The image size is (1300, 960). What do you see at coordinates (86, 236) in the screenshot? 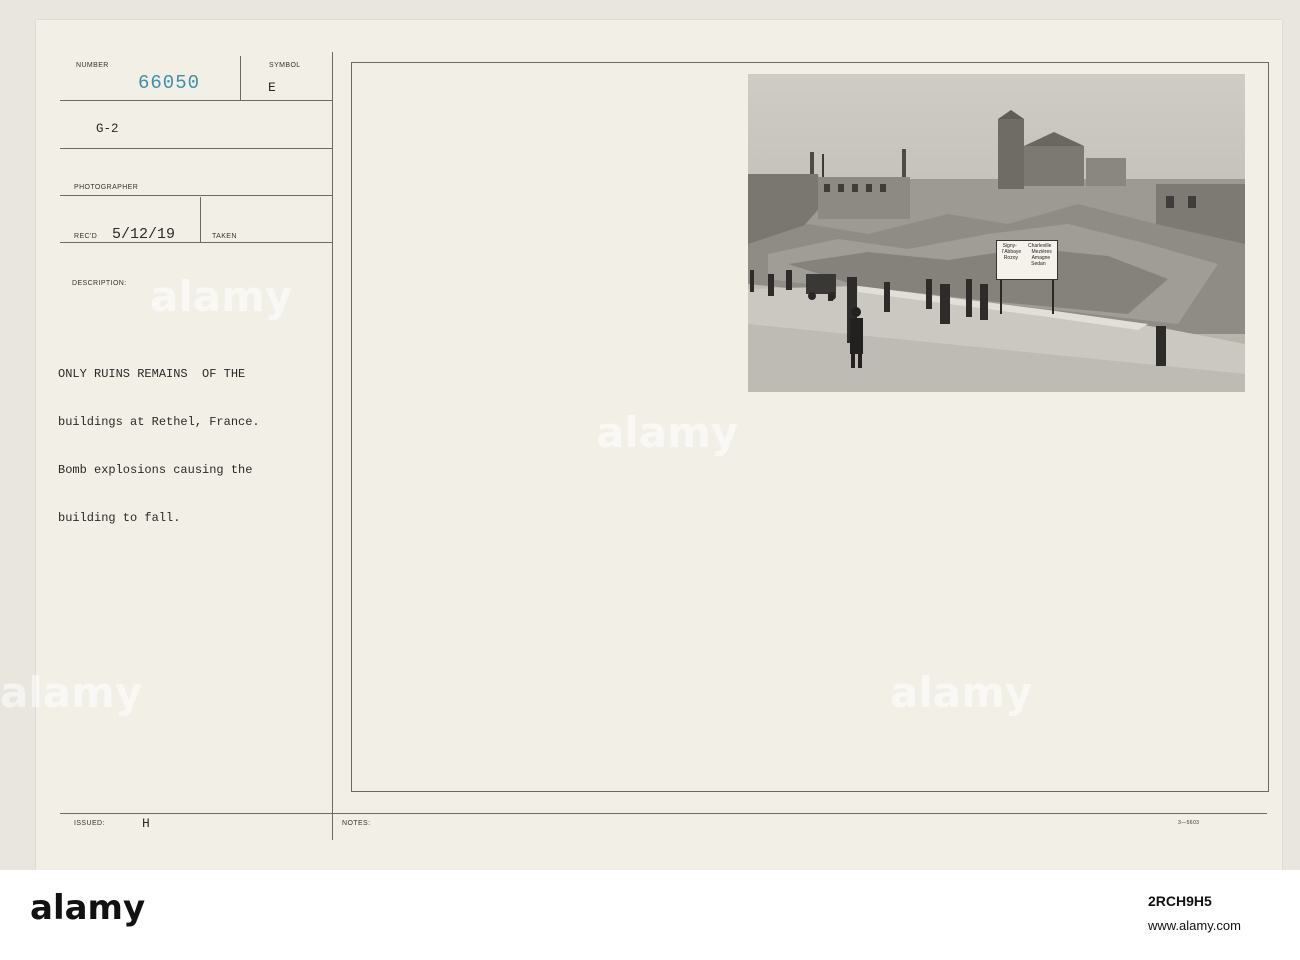
I see `recd-label: REC'D` at bounding box center [86, 236].